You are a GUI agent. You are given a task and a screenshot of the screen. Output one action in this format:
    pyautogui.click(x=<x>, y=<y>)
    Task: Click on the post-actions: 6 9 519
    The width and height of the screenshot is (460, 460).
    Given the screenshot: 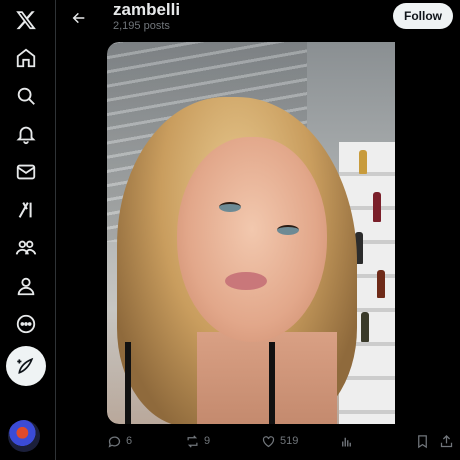 What is the action you would take?
    pyautogui.click(x=281, y=441)
    